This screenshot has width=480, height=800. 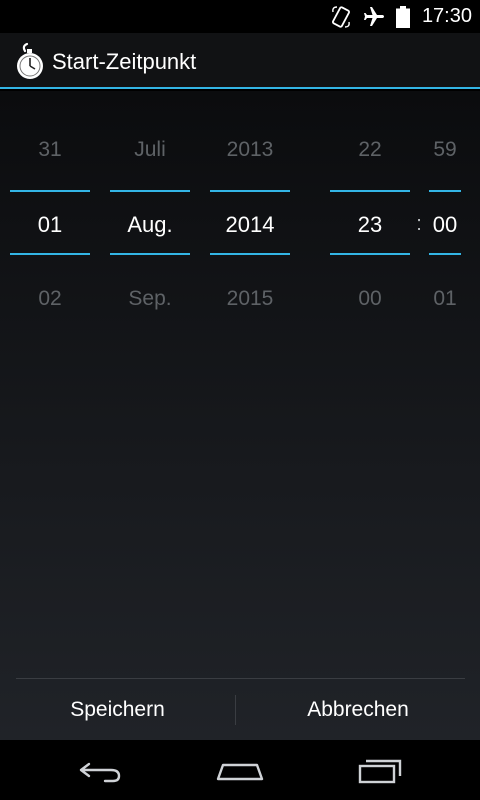 What do you see at coordinates (445, 299) in the screenshot?
I see `minute-next: 01` at bounding box center [445, 299].